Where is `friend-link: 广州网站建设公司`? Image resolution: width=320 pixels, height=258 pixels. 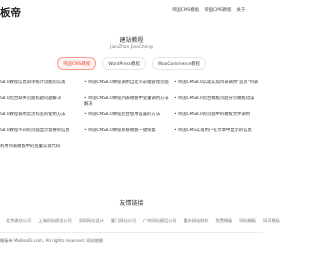
friend-link: 广州网站建设公司 is located at coordinates (160, 221).